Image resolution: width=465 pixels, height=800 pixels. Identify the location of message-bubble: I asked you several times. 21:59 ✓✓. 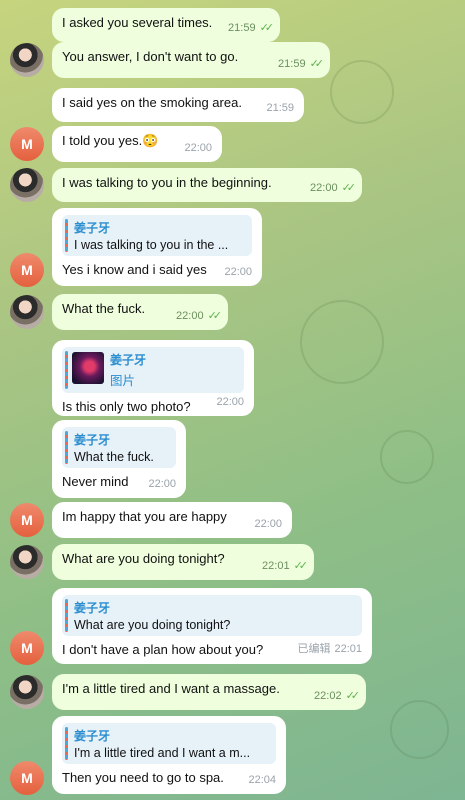
(166, 25).